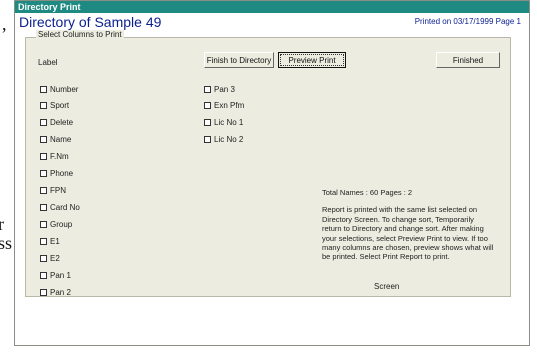 The width and height of the screenshot is (537, 352). Describe the element at coordinates (467, 21) in the screenshot. I see `printed-on-text: Printed on 03/17/1999 Page 1` at that location.